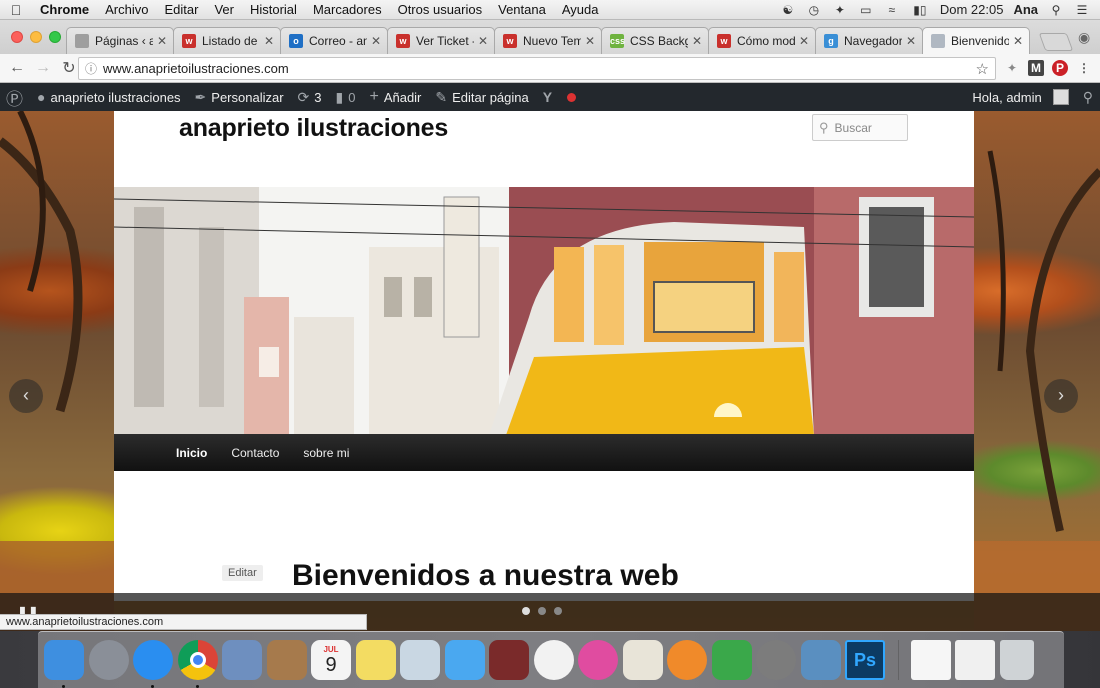  What do you see at coordinates (326, 453) in the screenshot?
I see `nav-item-sobre-mi: sobre mi` at bounding box center [326, 453].